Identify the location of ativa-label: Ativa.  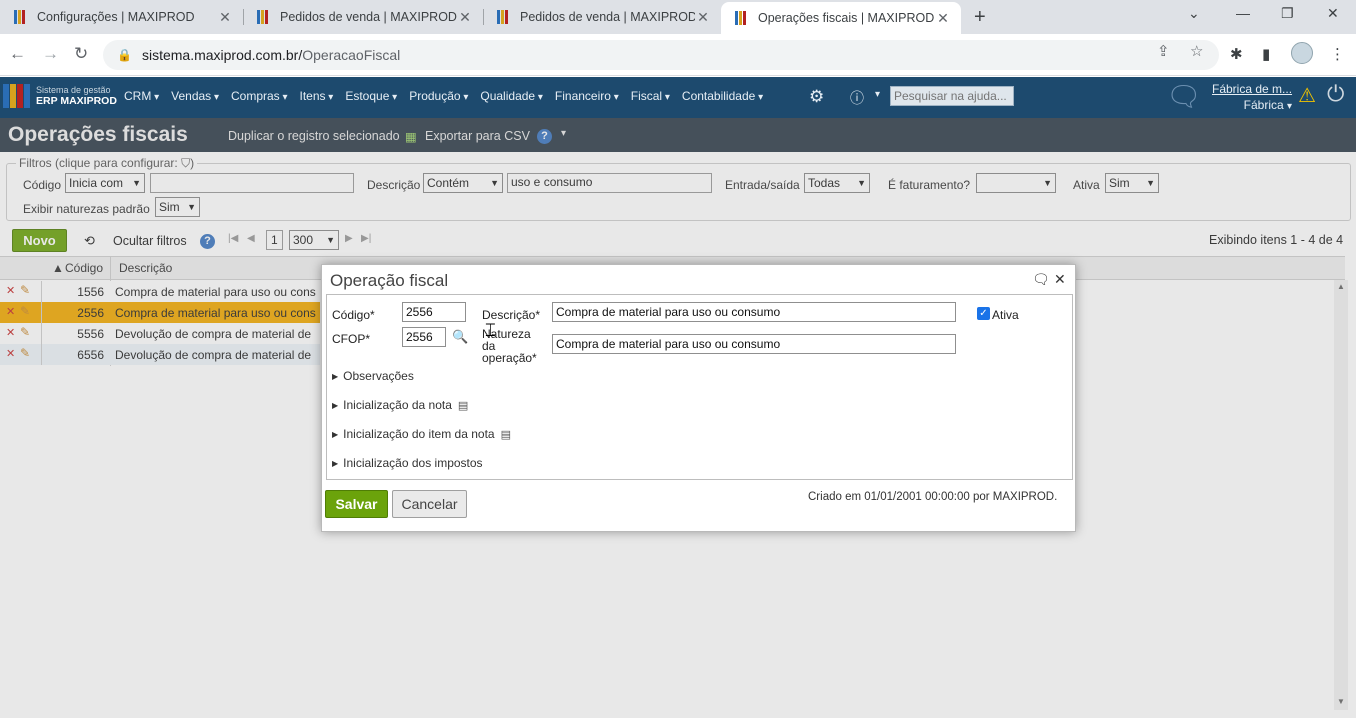
(1005, 315).